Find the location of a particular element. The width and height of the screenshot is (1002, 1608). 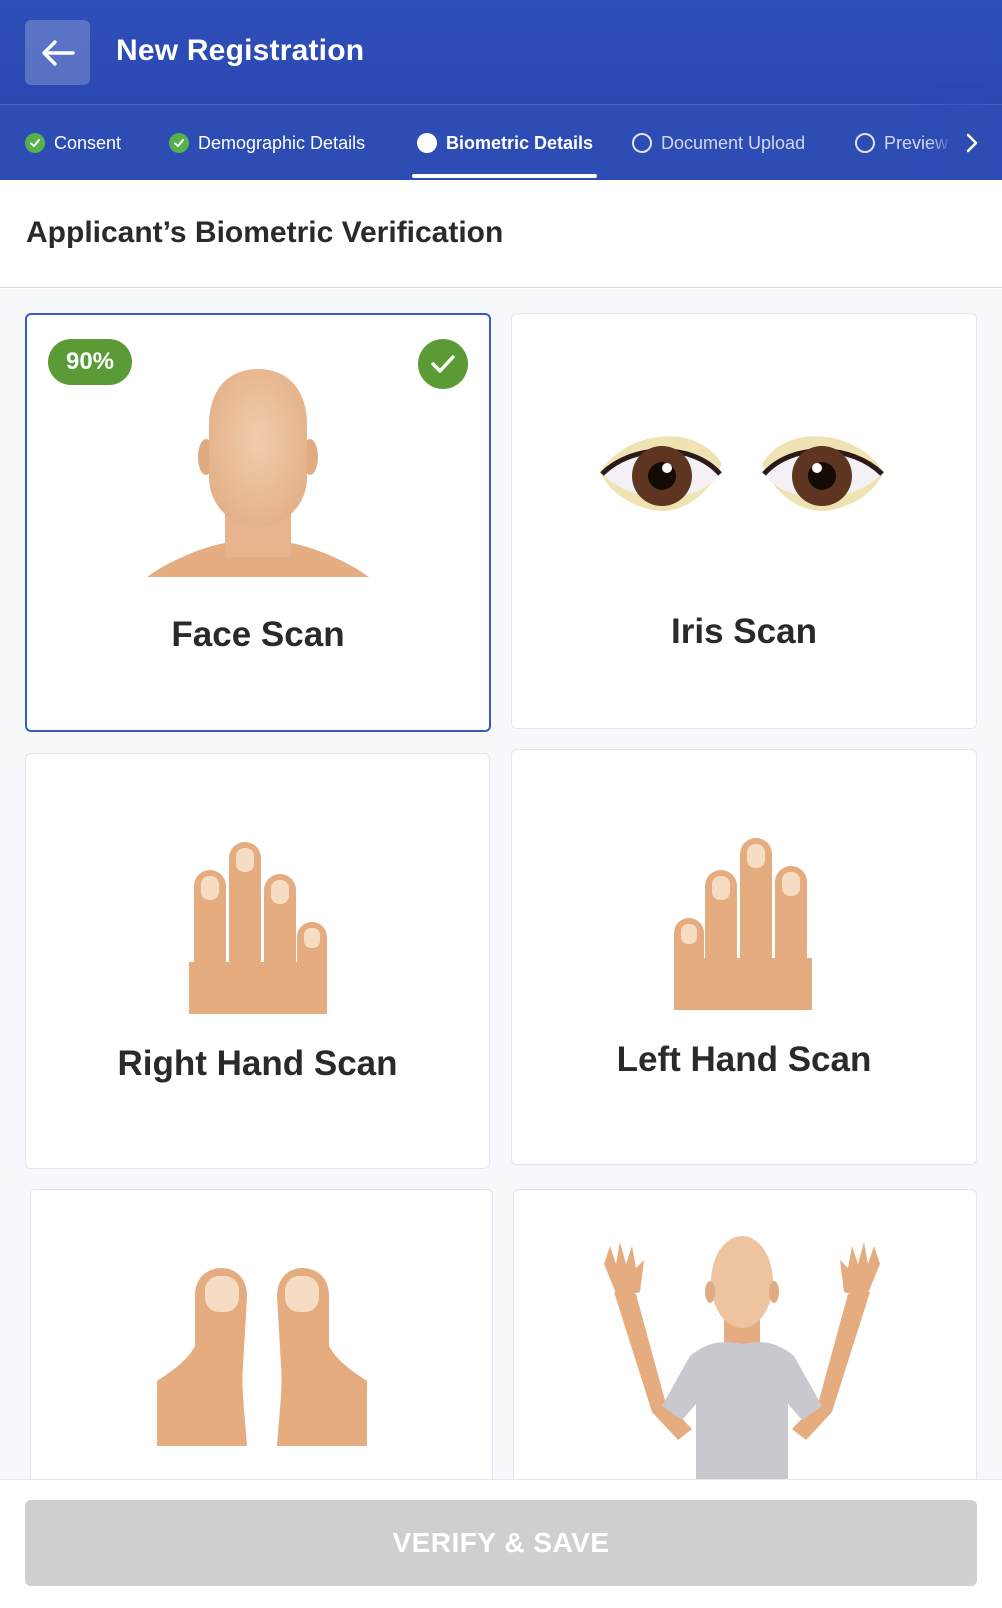

card-label: Right Hand Scan is located at coordinates (257, 1063).